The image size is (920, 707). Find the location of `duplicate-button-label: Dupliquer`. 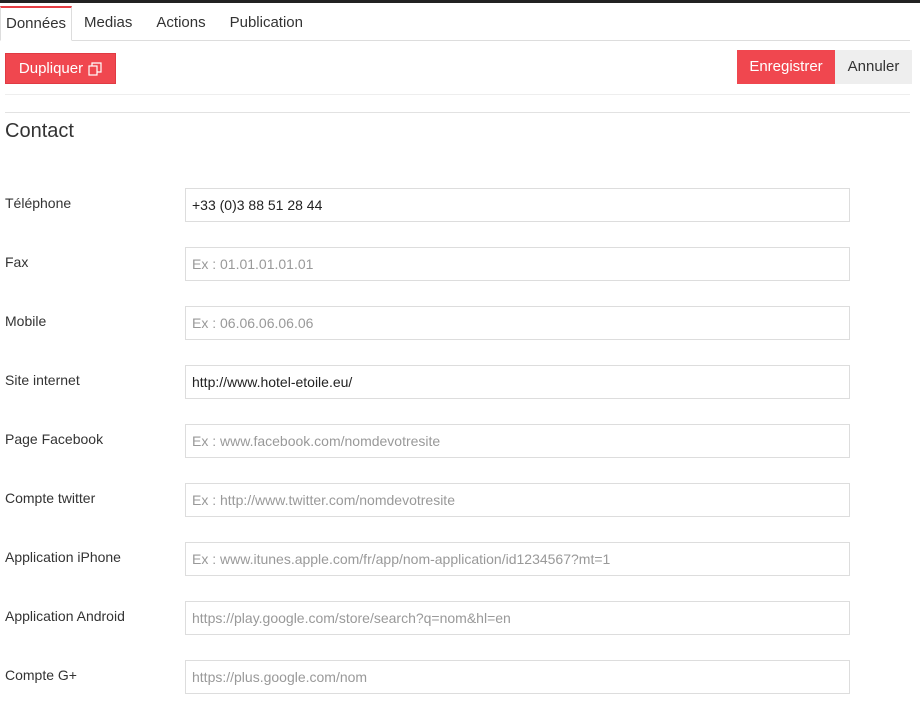

duplicate-button-label: Dupliquer is located at coordinates (51, 68).